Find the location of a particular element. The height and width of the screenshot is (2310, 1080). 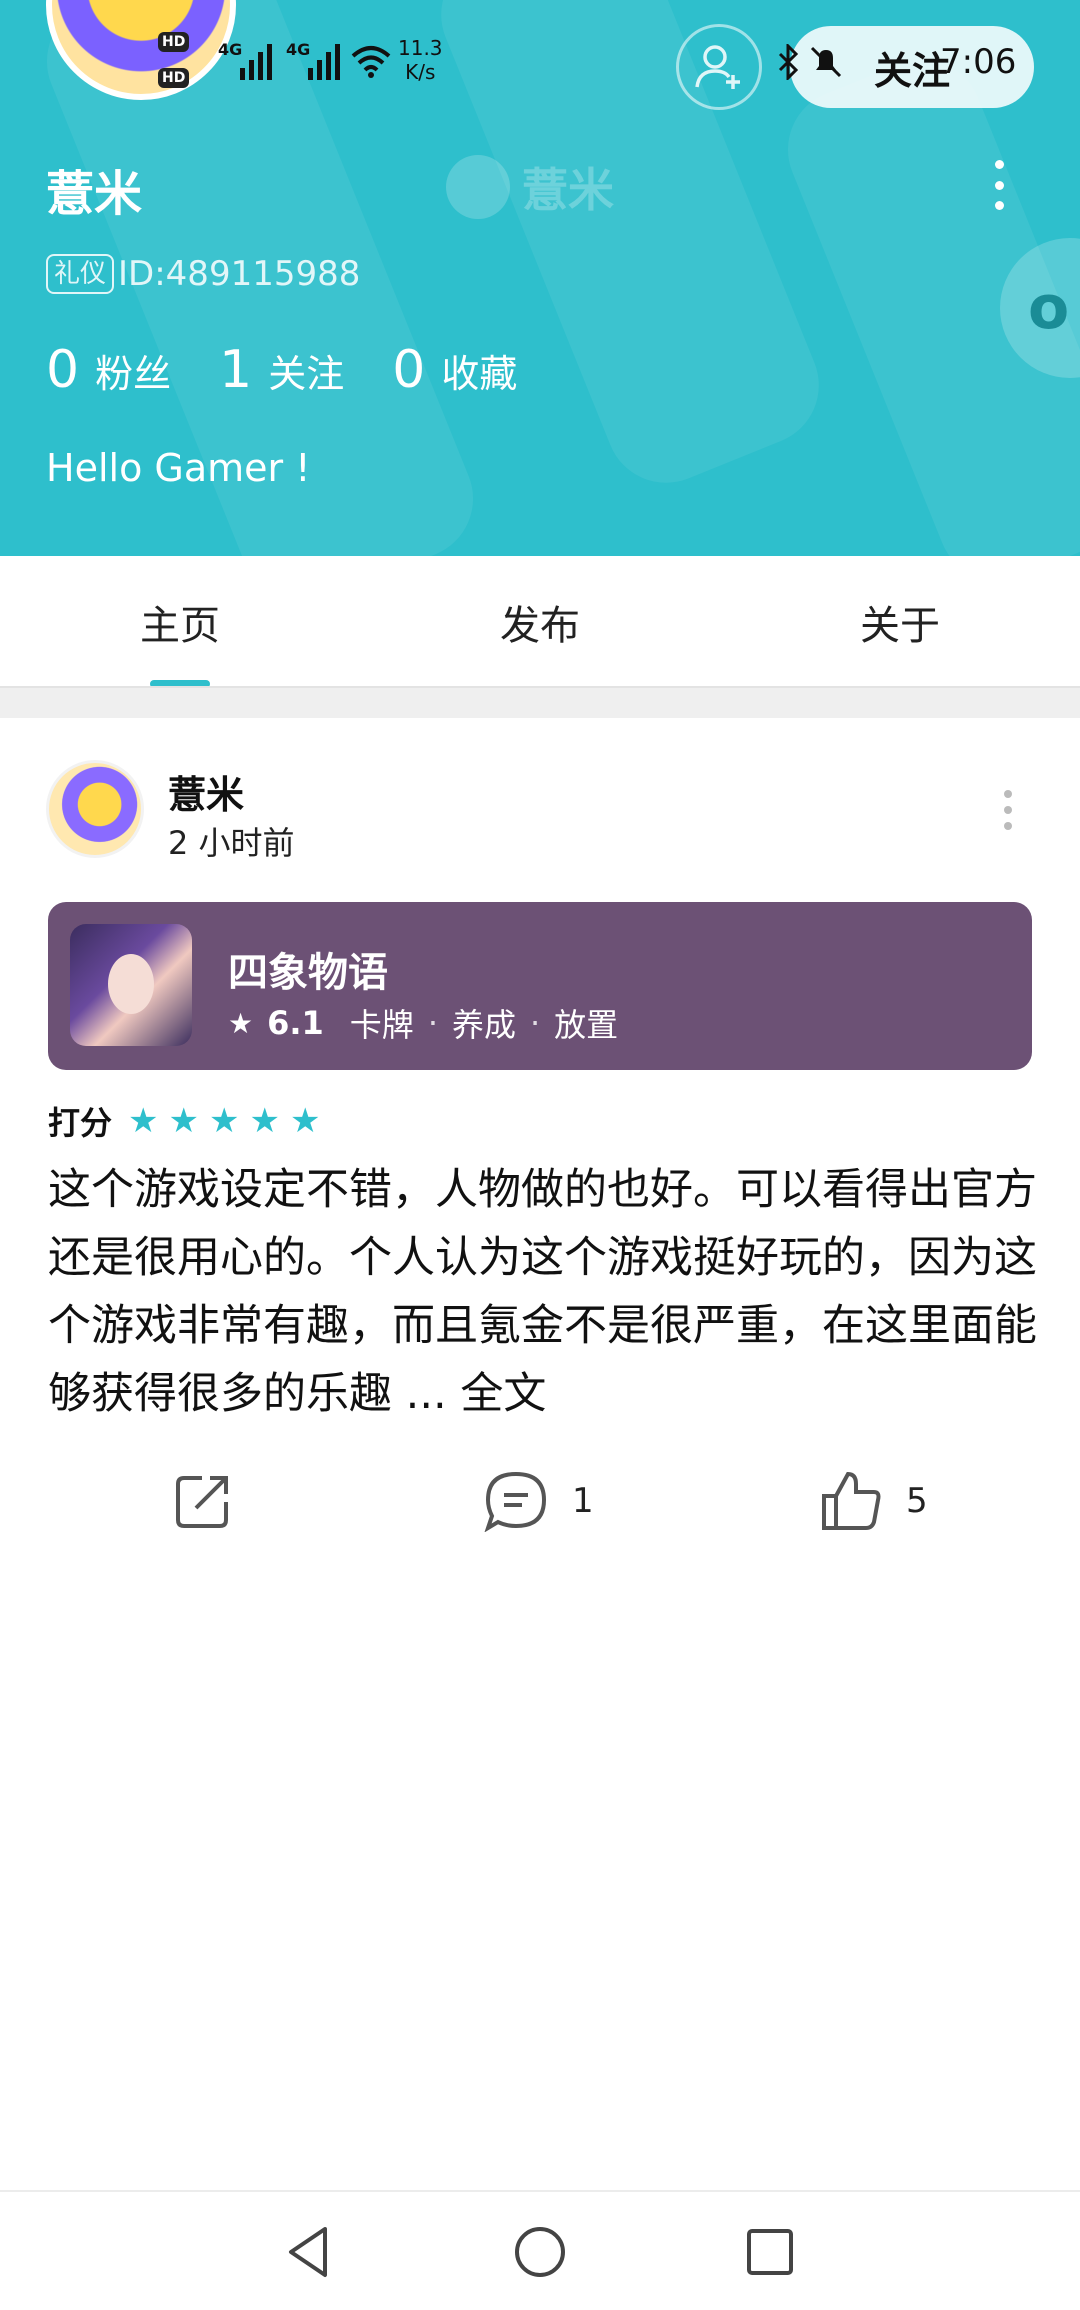

add-friend-button is located at coordinates (719, 67).